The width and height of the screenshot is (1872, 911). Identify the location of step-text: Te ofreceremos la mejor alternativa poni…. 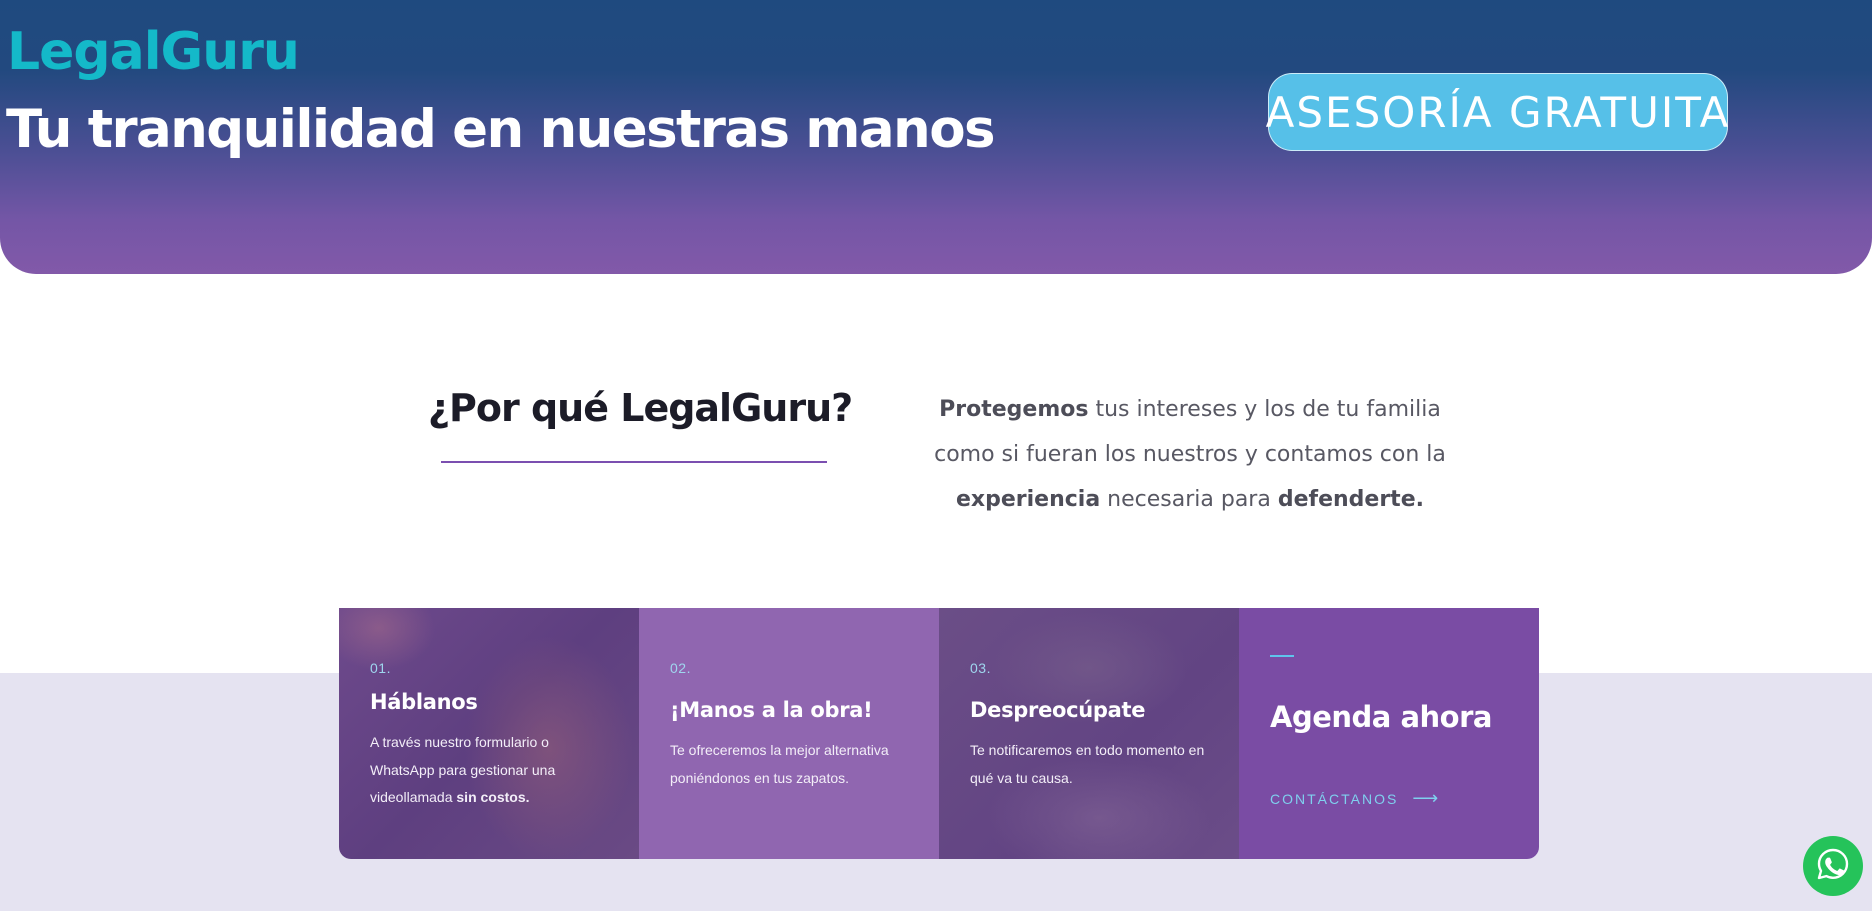
(779, 764).